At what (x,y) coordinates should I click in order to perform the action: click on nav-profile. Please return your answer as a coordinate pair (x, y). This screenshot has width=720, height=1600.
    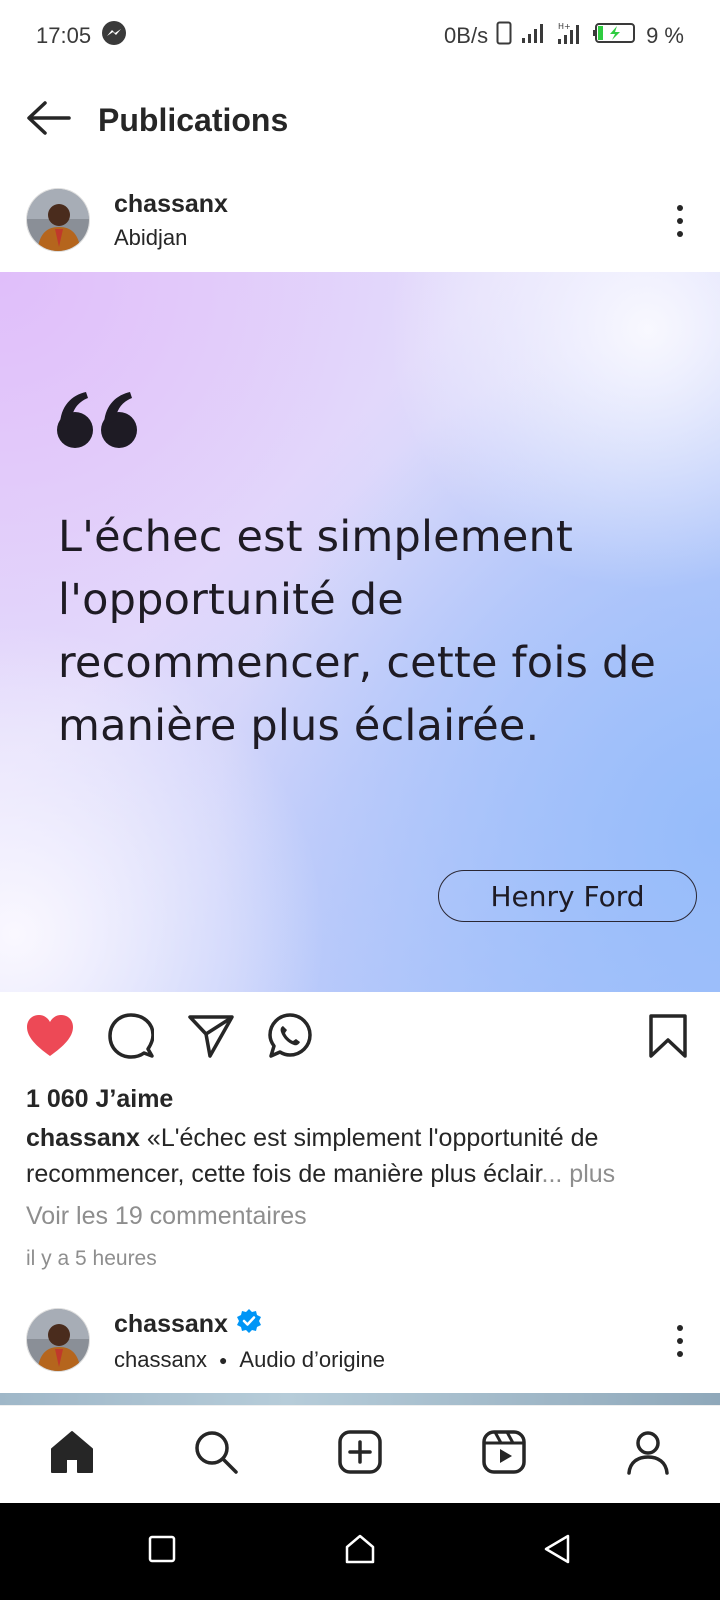
    Looking at the image, I should click on (648, 1455).